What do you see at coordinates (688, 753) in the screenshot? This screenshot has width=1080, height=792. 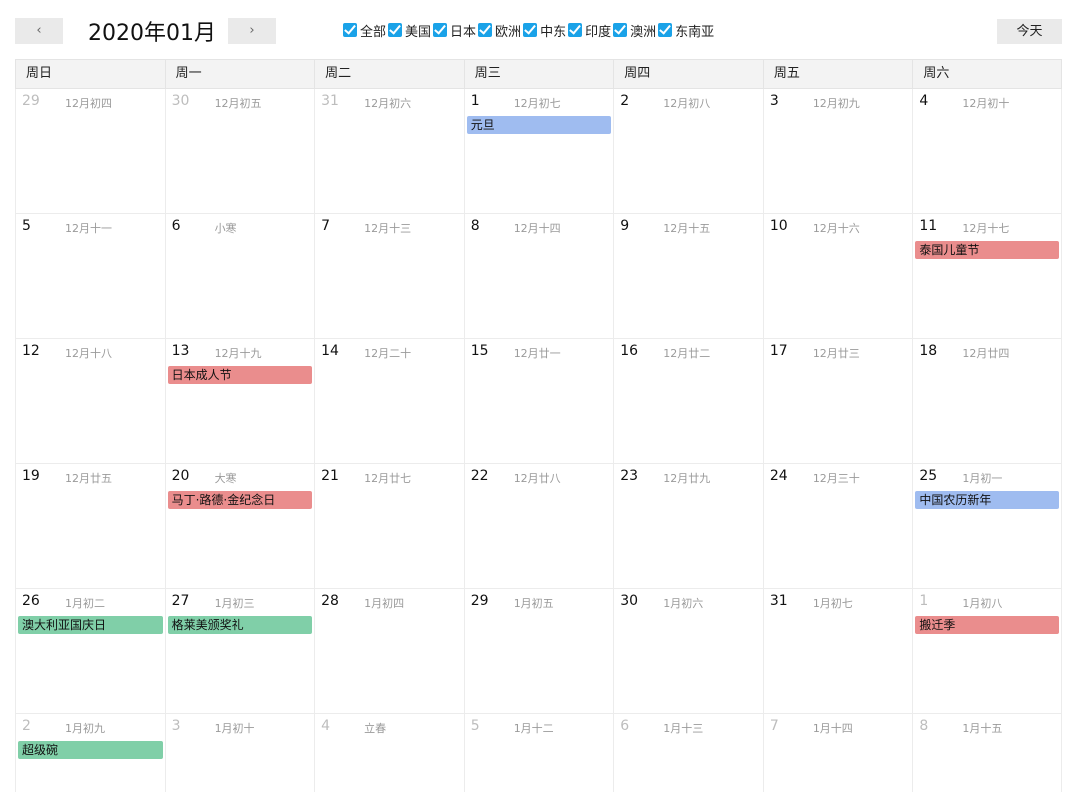 I see `day-cell: 6 1月十三` at bounding box center [688, 753].